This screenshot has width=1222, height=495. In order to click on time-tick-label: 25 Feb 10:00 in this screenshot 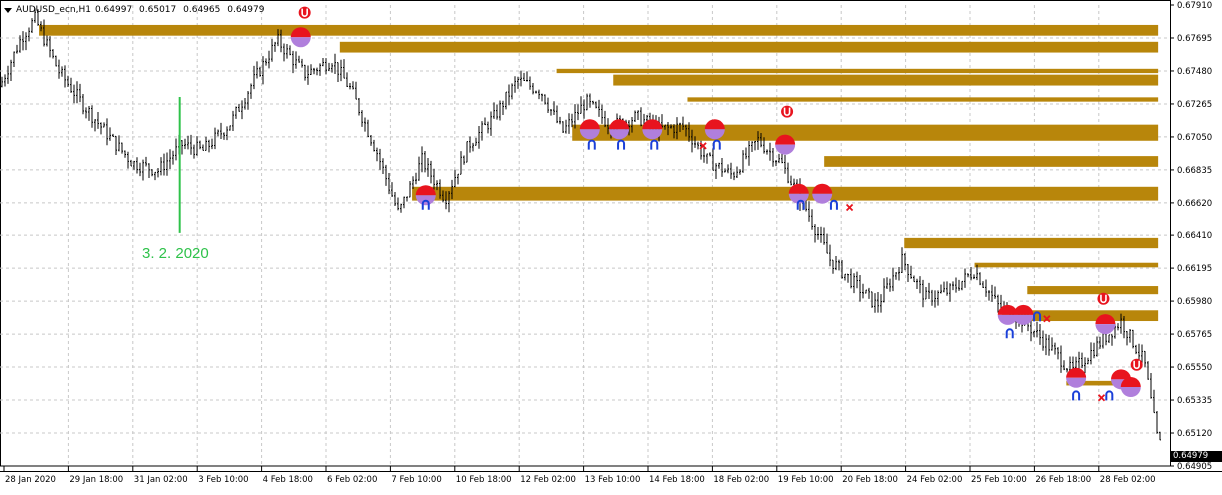, I will do `click(999, 480)`.